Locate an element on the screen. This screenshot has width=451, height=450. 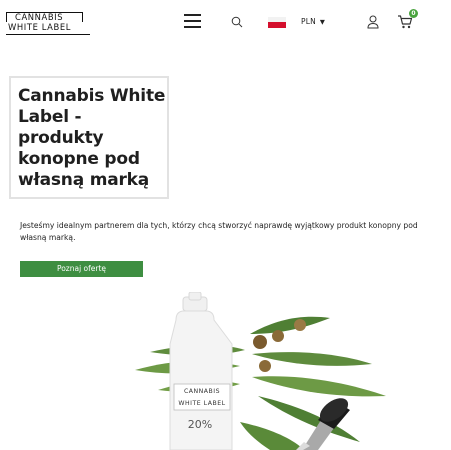
logo-frame-right is located at coordinates (82, 17).